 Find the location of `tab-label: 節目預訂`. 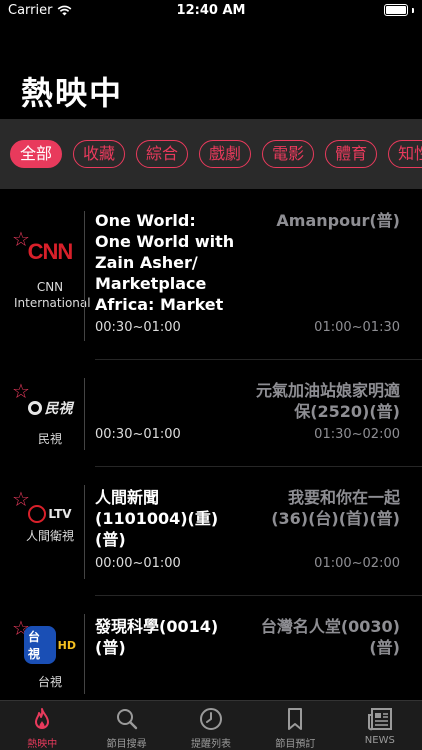

tab-label: 節目預訂 is located at coordinates (295, 744).